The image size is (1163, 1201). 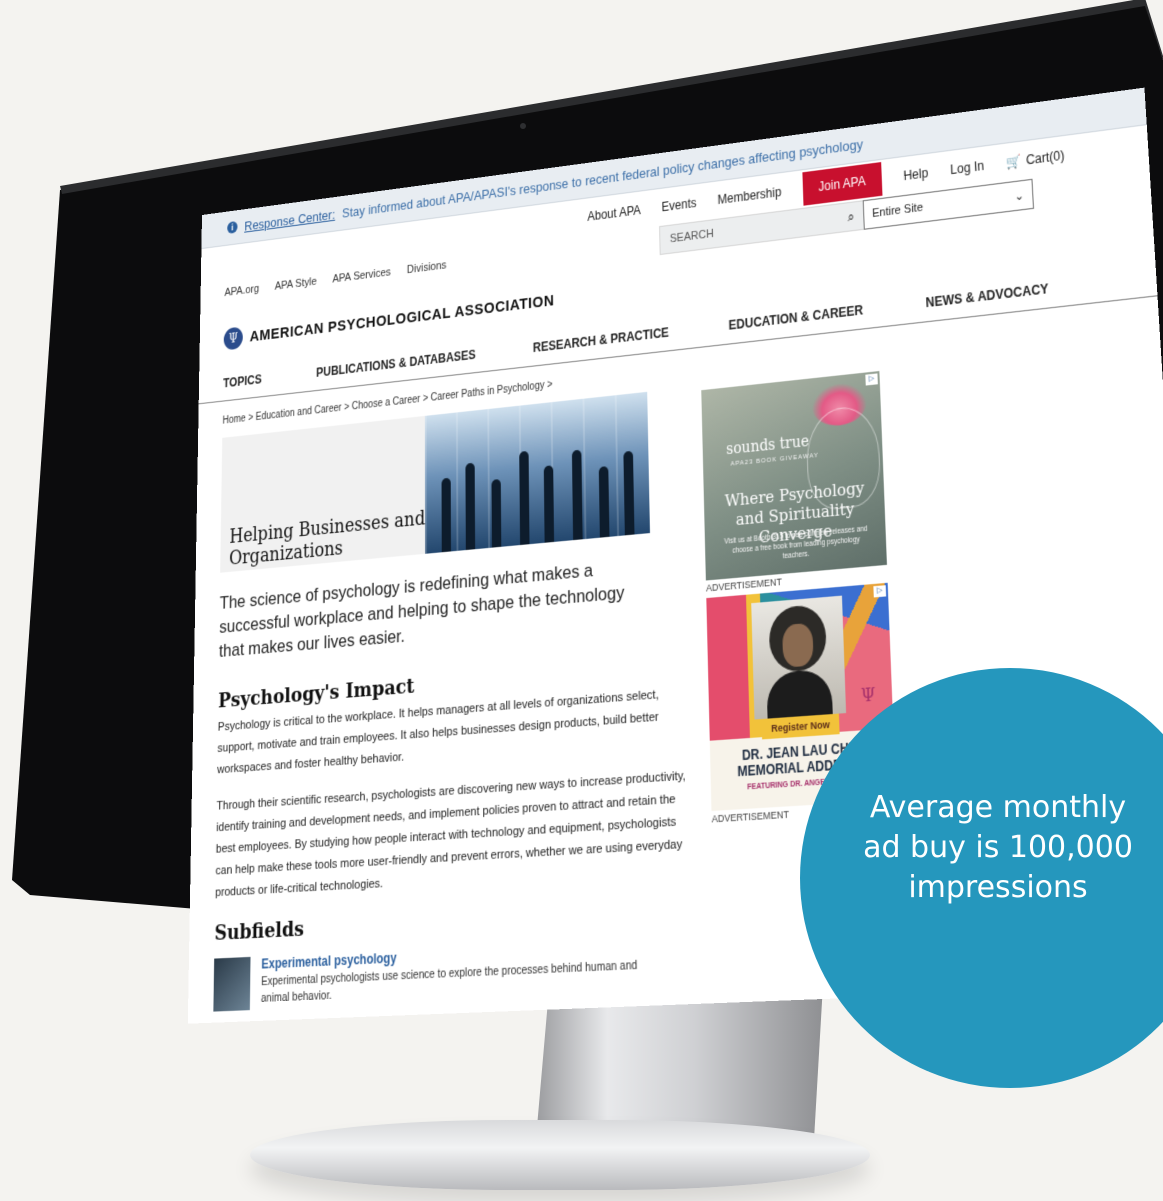 What do you see at coordinates (560, 1155) in the screenshot?
I see `monitor-stand-base` at bounding box center [560, 1155].